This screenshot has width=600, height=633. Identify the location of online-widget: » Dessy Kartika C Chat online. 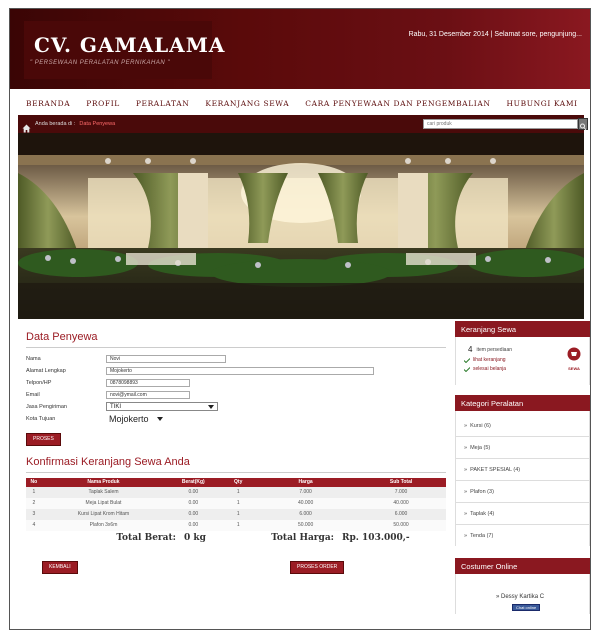
(522, 594).